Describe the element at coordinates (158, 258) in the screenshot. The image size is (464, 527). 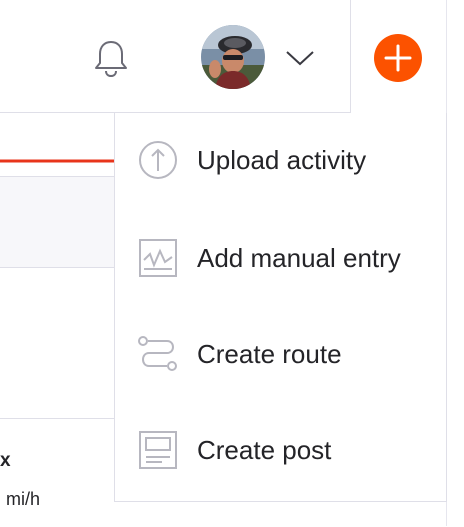
I see `manual-entry-icon` at that location.